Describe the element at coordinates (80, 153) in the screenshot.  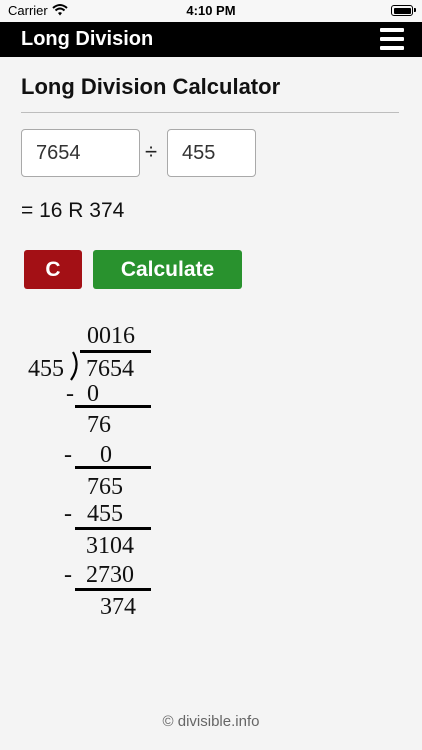
I see `dividend-input` at that location.